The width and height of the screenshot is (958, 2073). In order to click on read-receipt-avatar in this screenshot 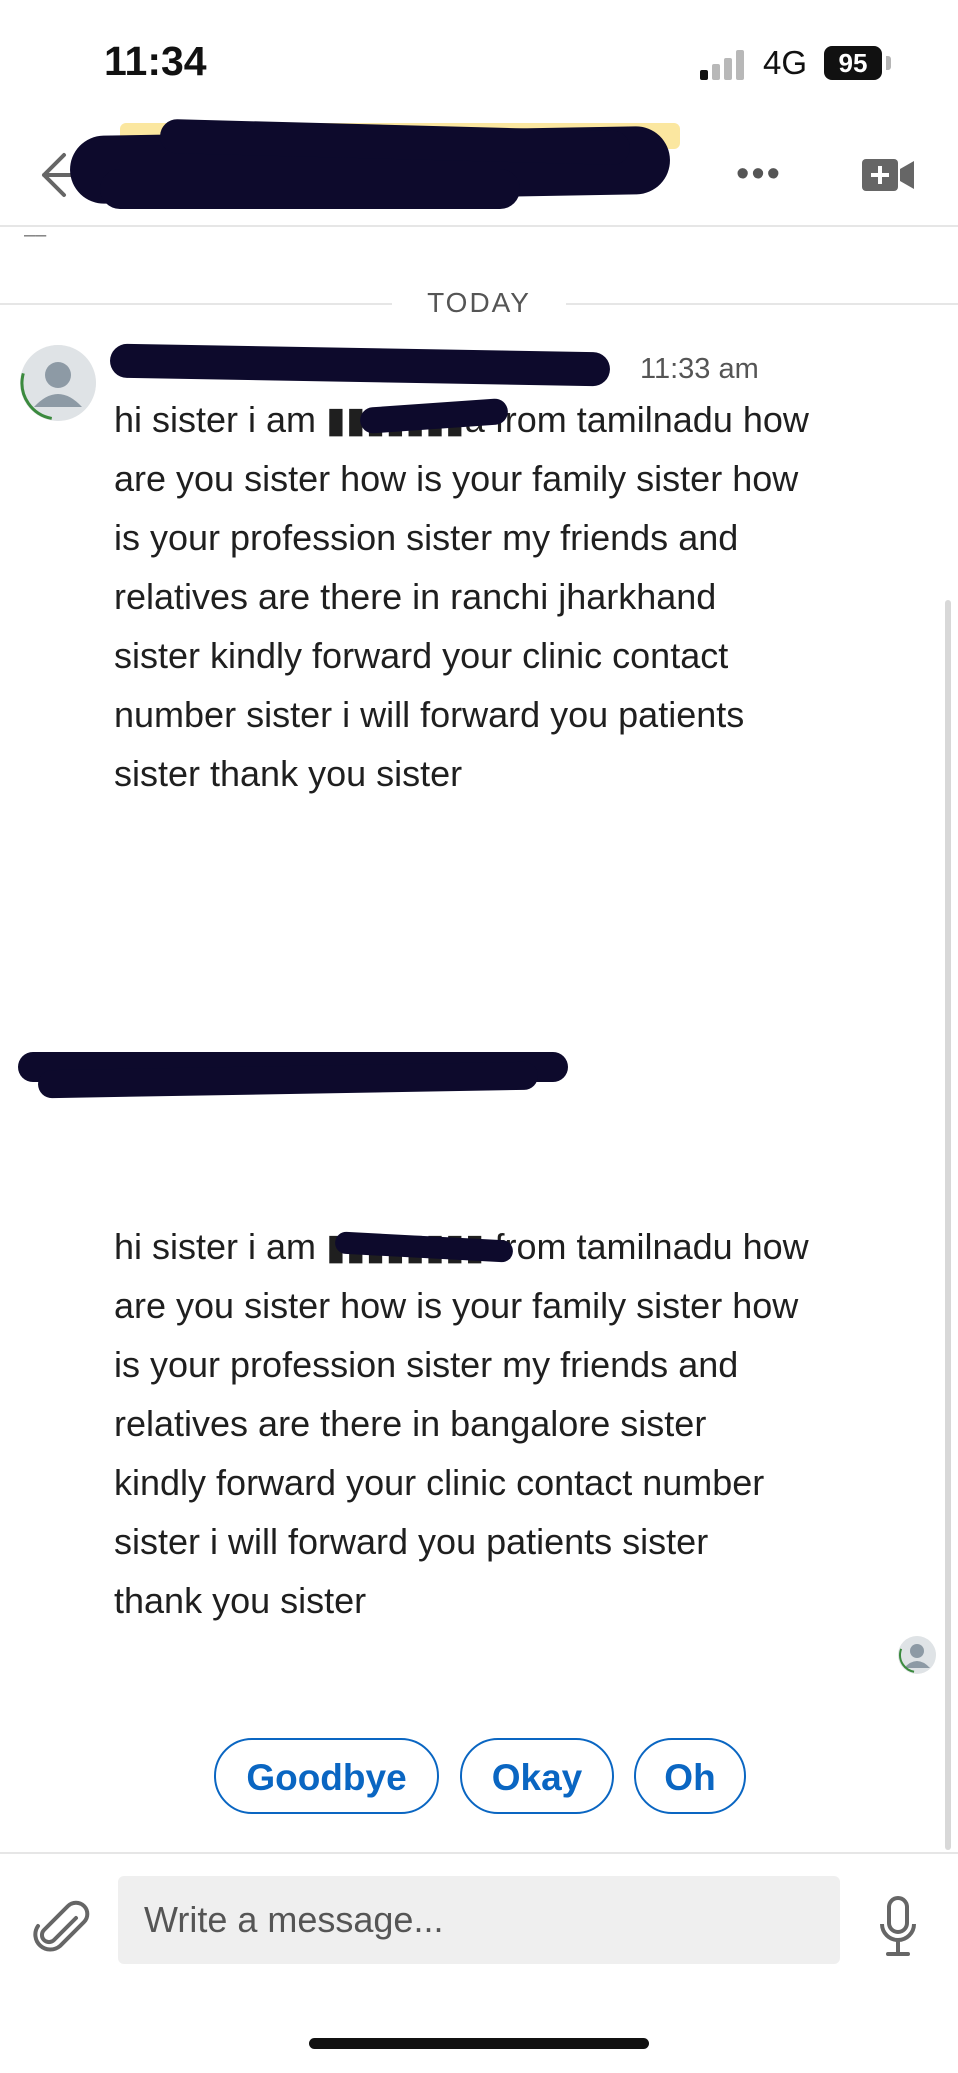, I will do `click(917, 1655)`.